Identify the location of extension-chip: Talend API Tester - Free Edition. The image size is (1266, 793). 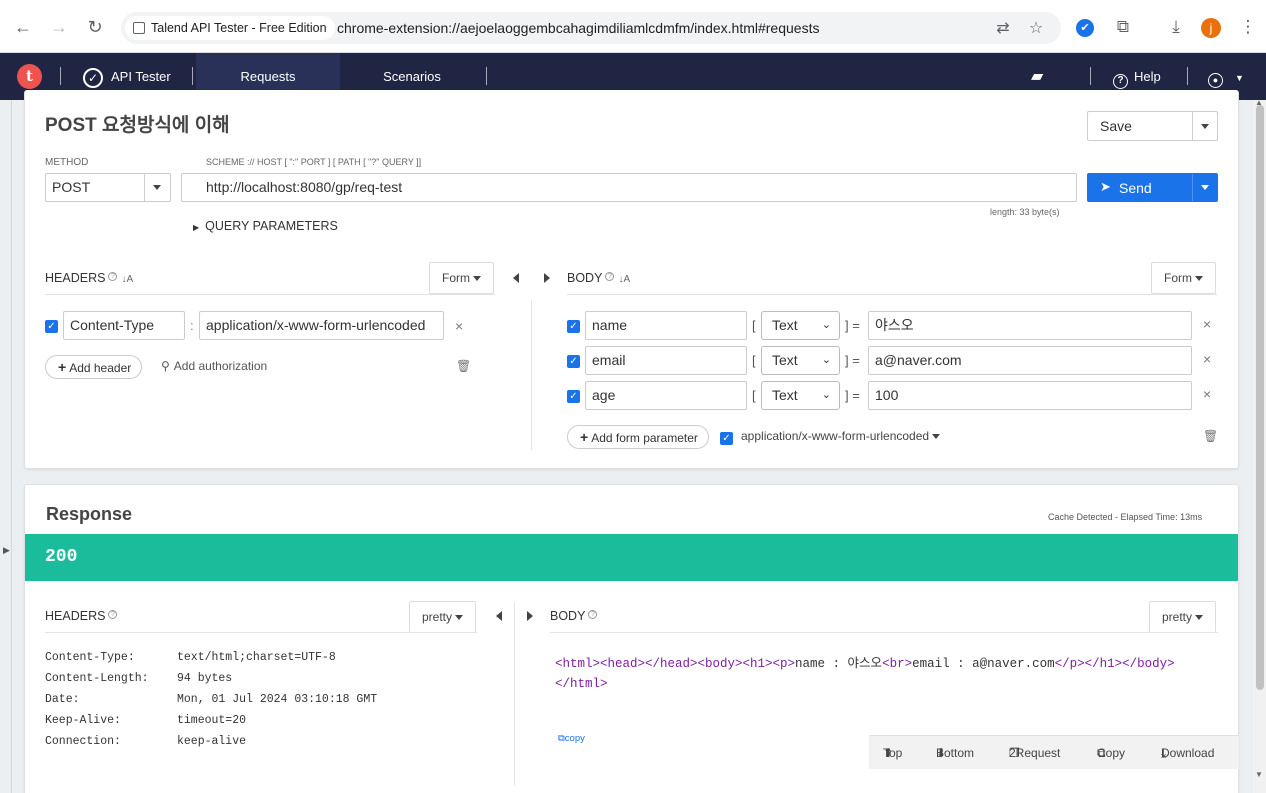
(230, 28).